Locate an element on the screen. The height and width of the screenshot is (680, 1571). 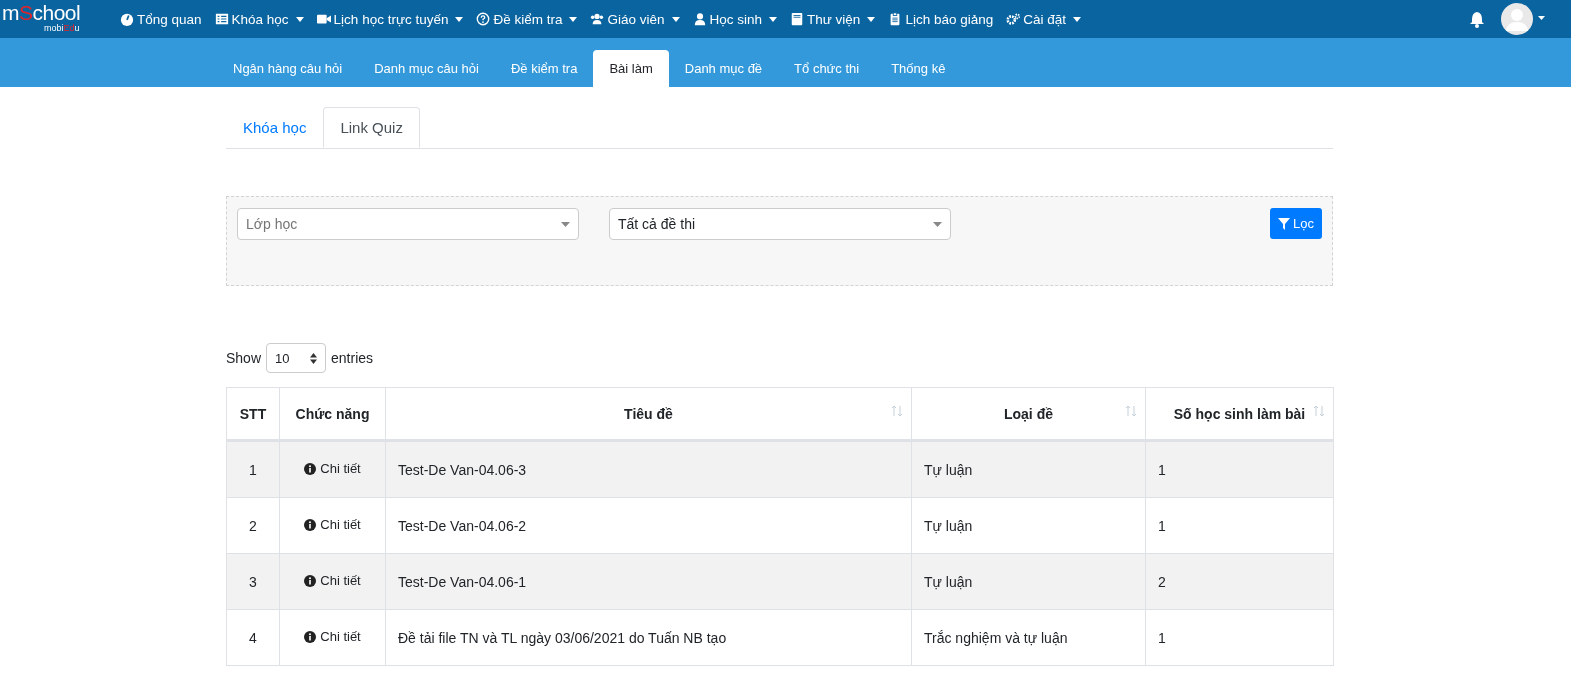
table-cell: Trắc nghiệm và tự luận is located at coordinates (1028, 637).